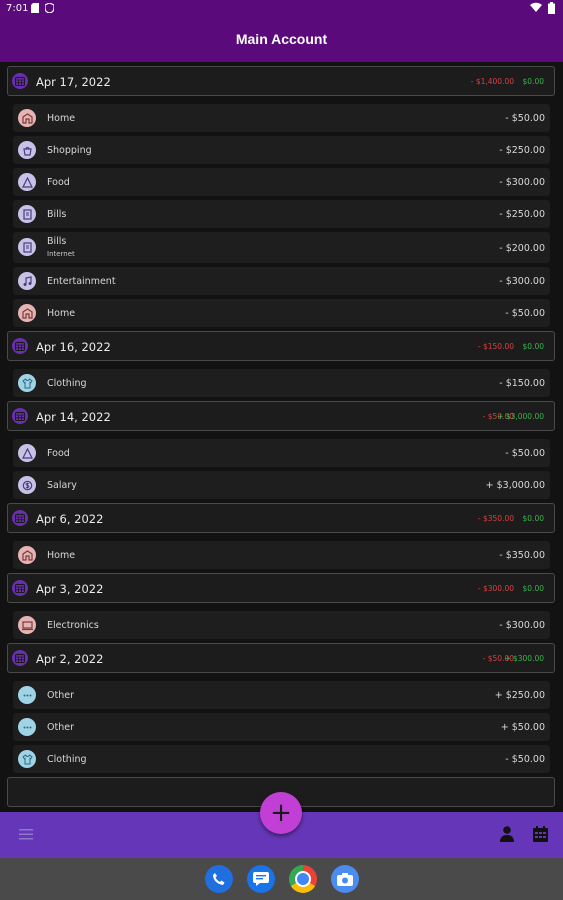  What do you see at coordinates (281, 9) in the screenshot?
I see `status-bar: 7:01` at bounding box center [281, 9].